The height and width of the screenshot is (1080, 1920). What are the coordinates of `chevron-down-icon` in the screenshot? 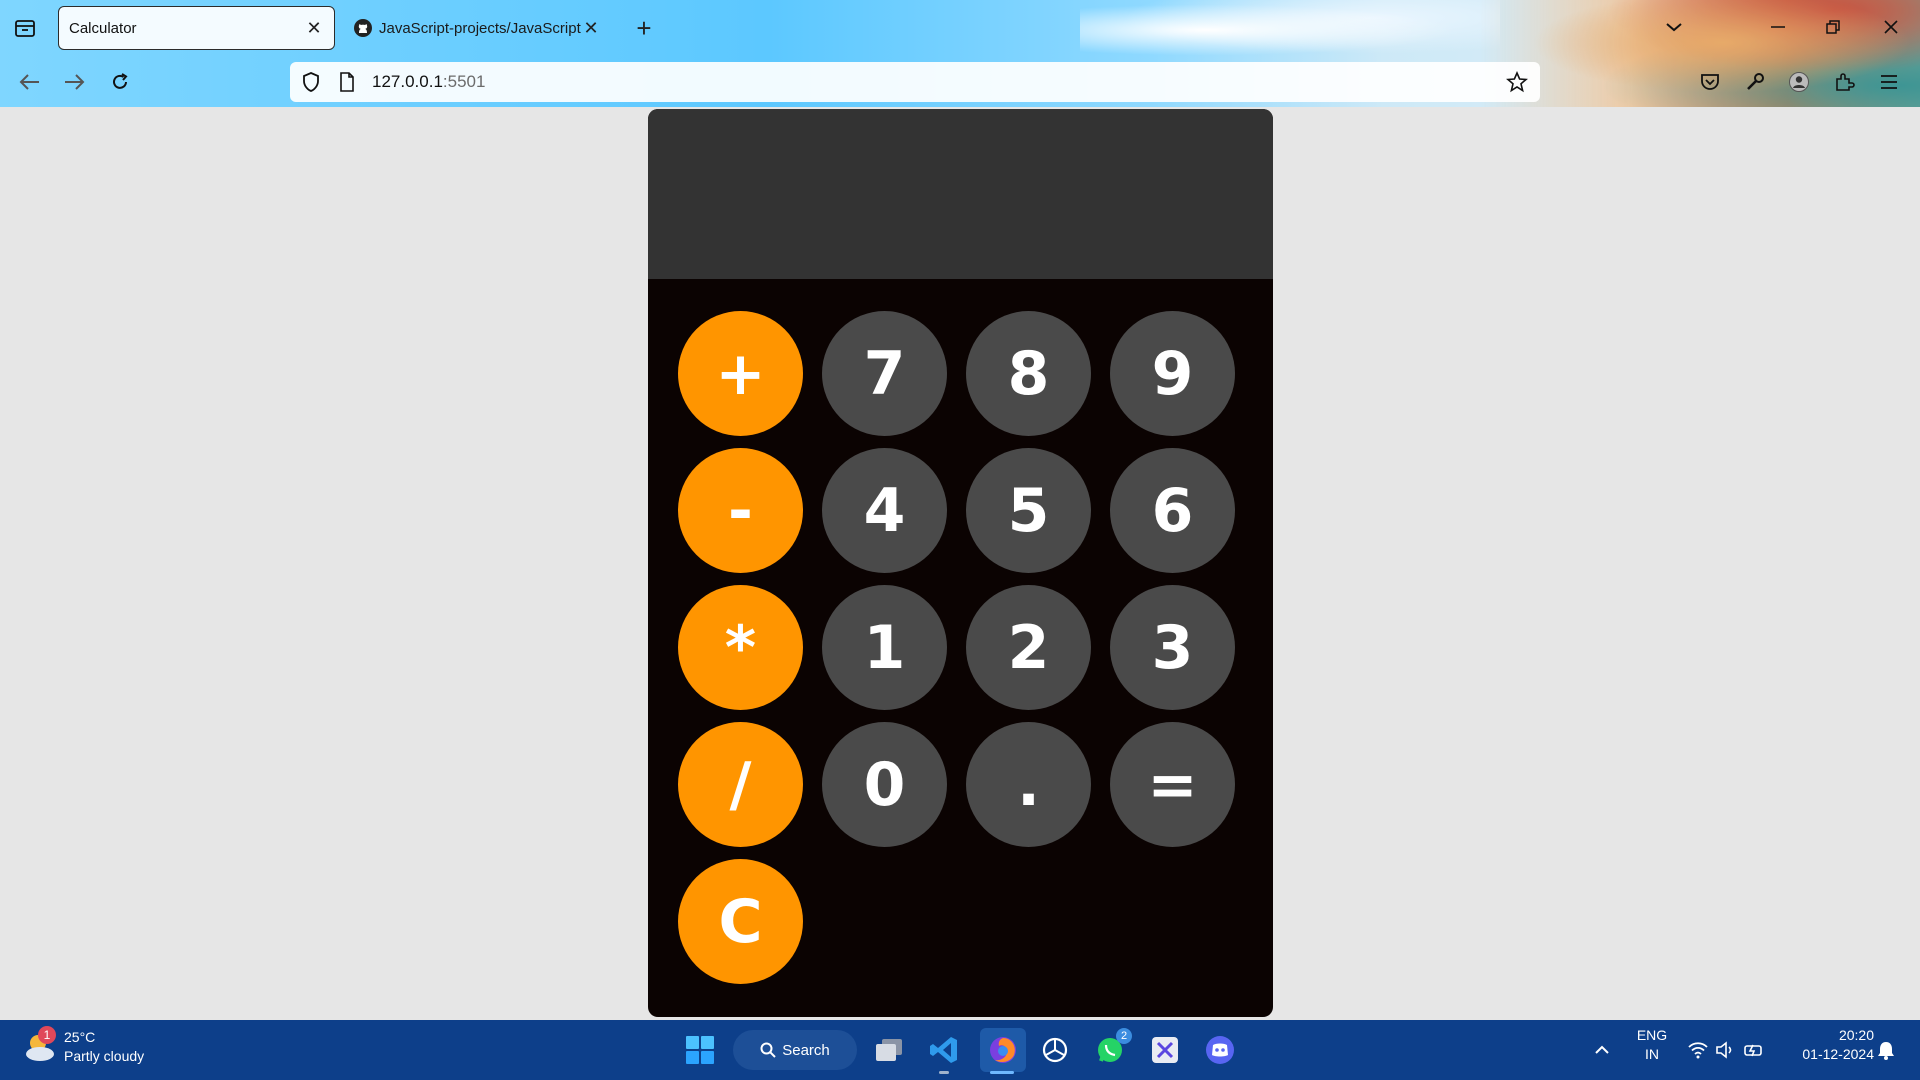 It's located at (1674, 27).